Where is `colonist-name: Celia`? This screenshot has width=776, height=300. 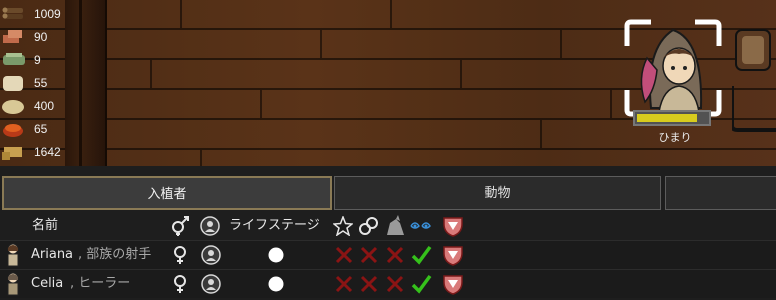 colonist-name: Celia is located at coordinates (47, 284).